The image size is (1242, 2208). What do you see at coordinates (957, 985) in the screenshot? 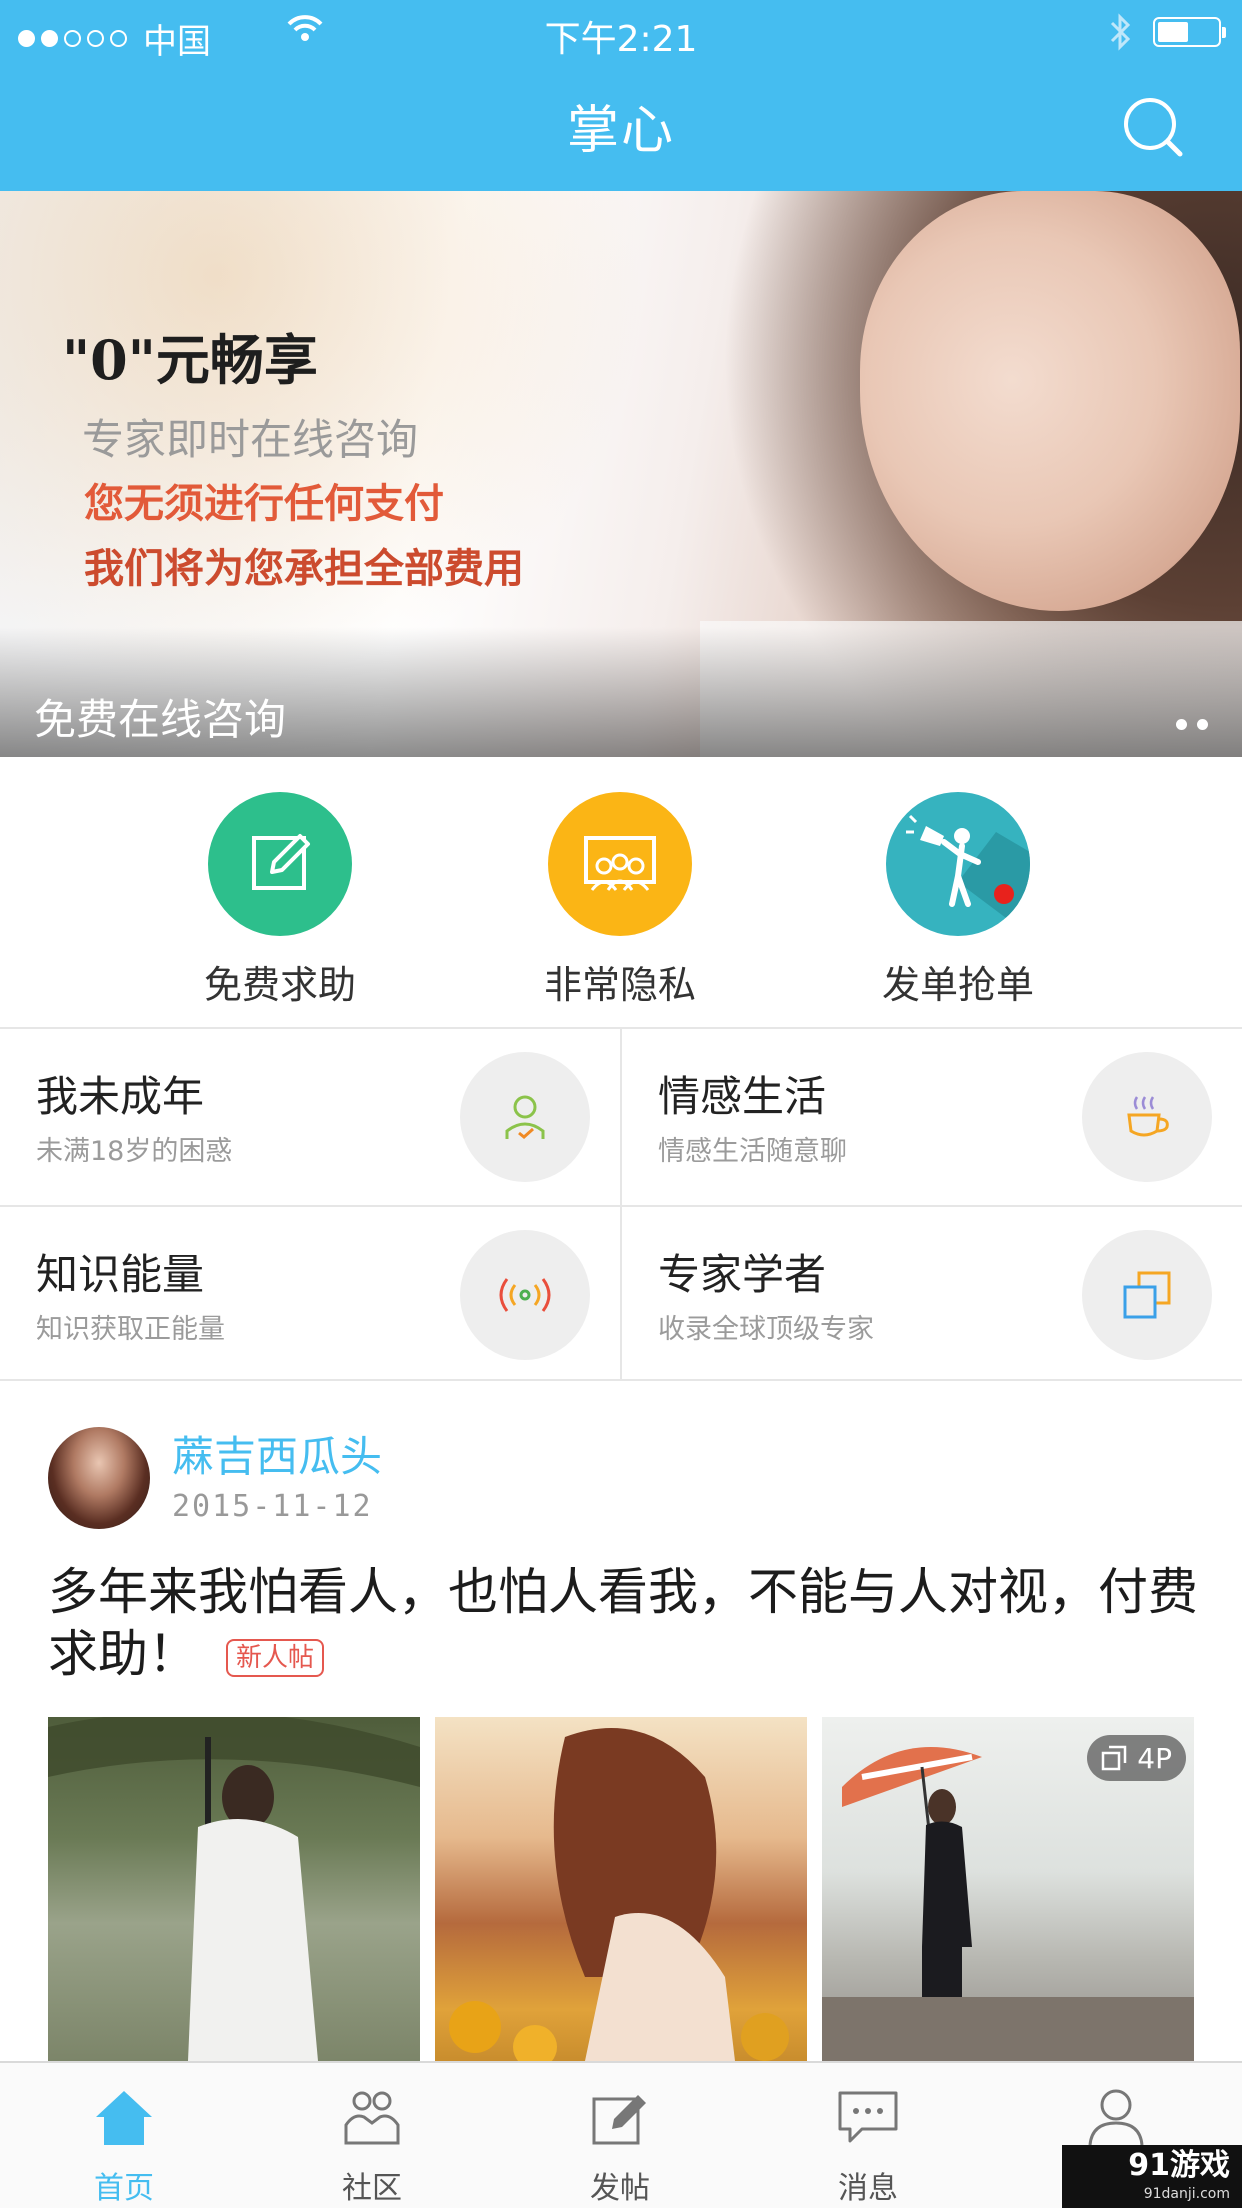
I see `quick-action-label: 发单抢单` at bounding box center [957, 985].